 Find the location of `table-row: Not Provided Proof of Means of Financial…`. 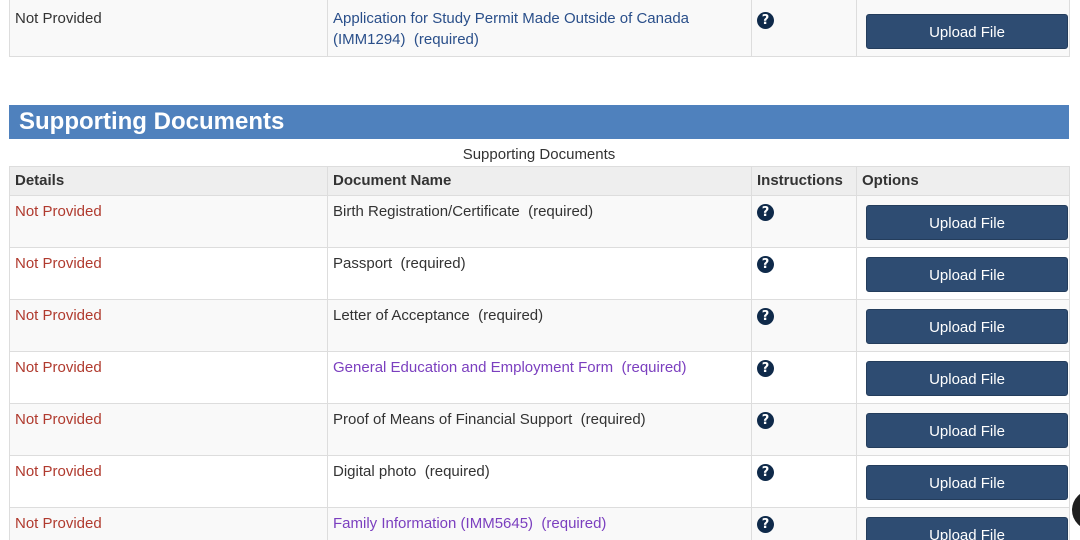

table-row: Not Provided Proof of Means of Financial… is located at coordinates (539, 429).